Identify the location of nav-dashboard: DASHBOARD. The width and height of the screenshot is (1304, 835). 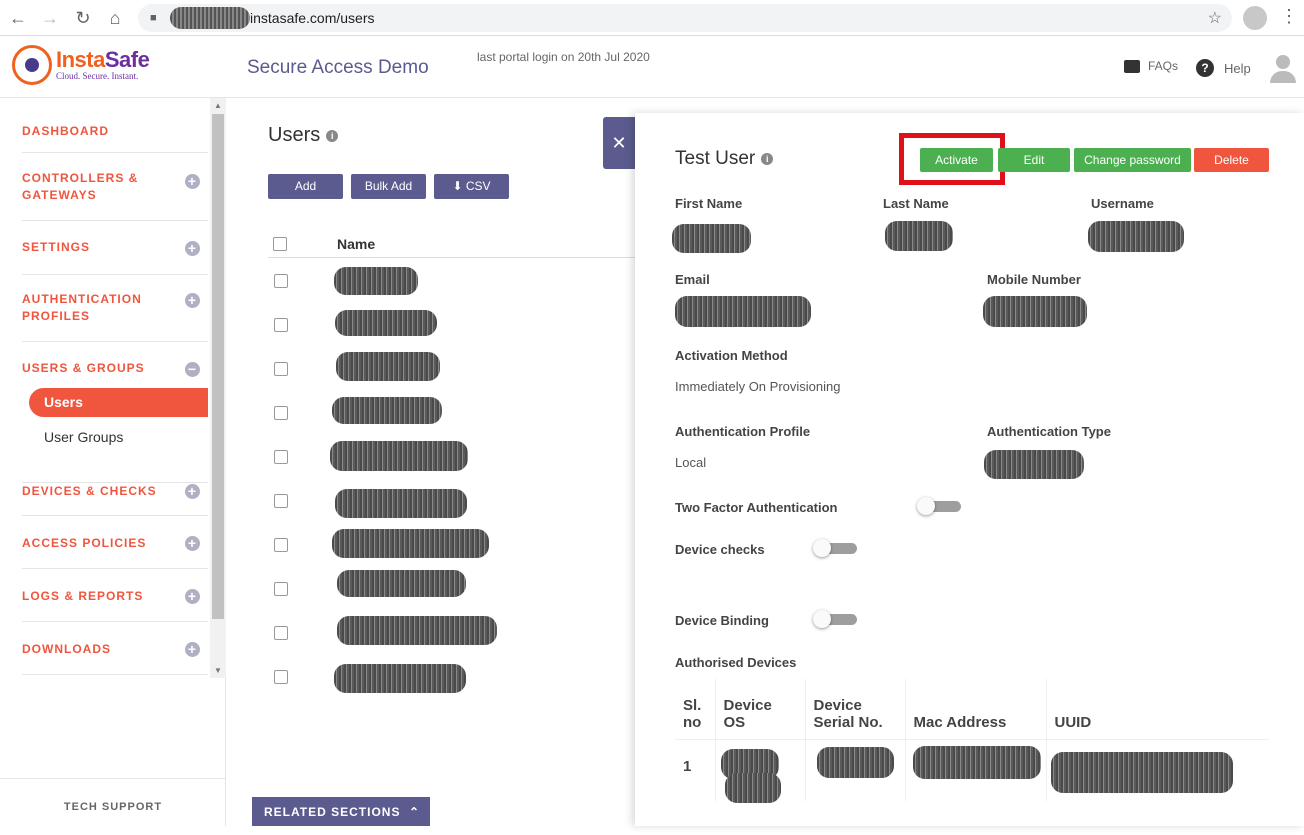
(115, 138).